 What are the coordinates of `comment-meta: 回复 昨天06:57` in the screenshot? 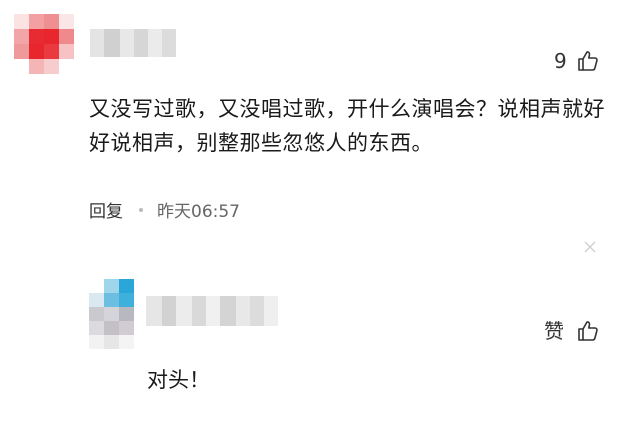 It's located at (164, 209).